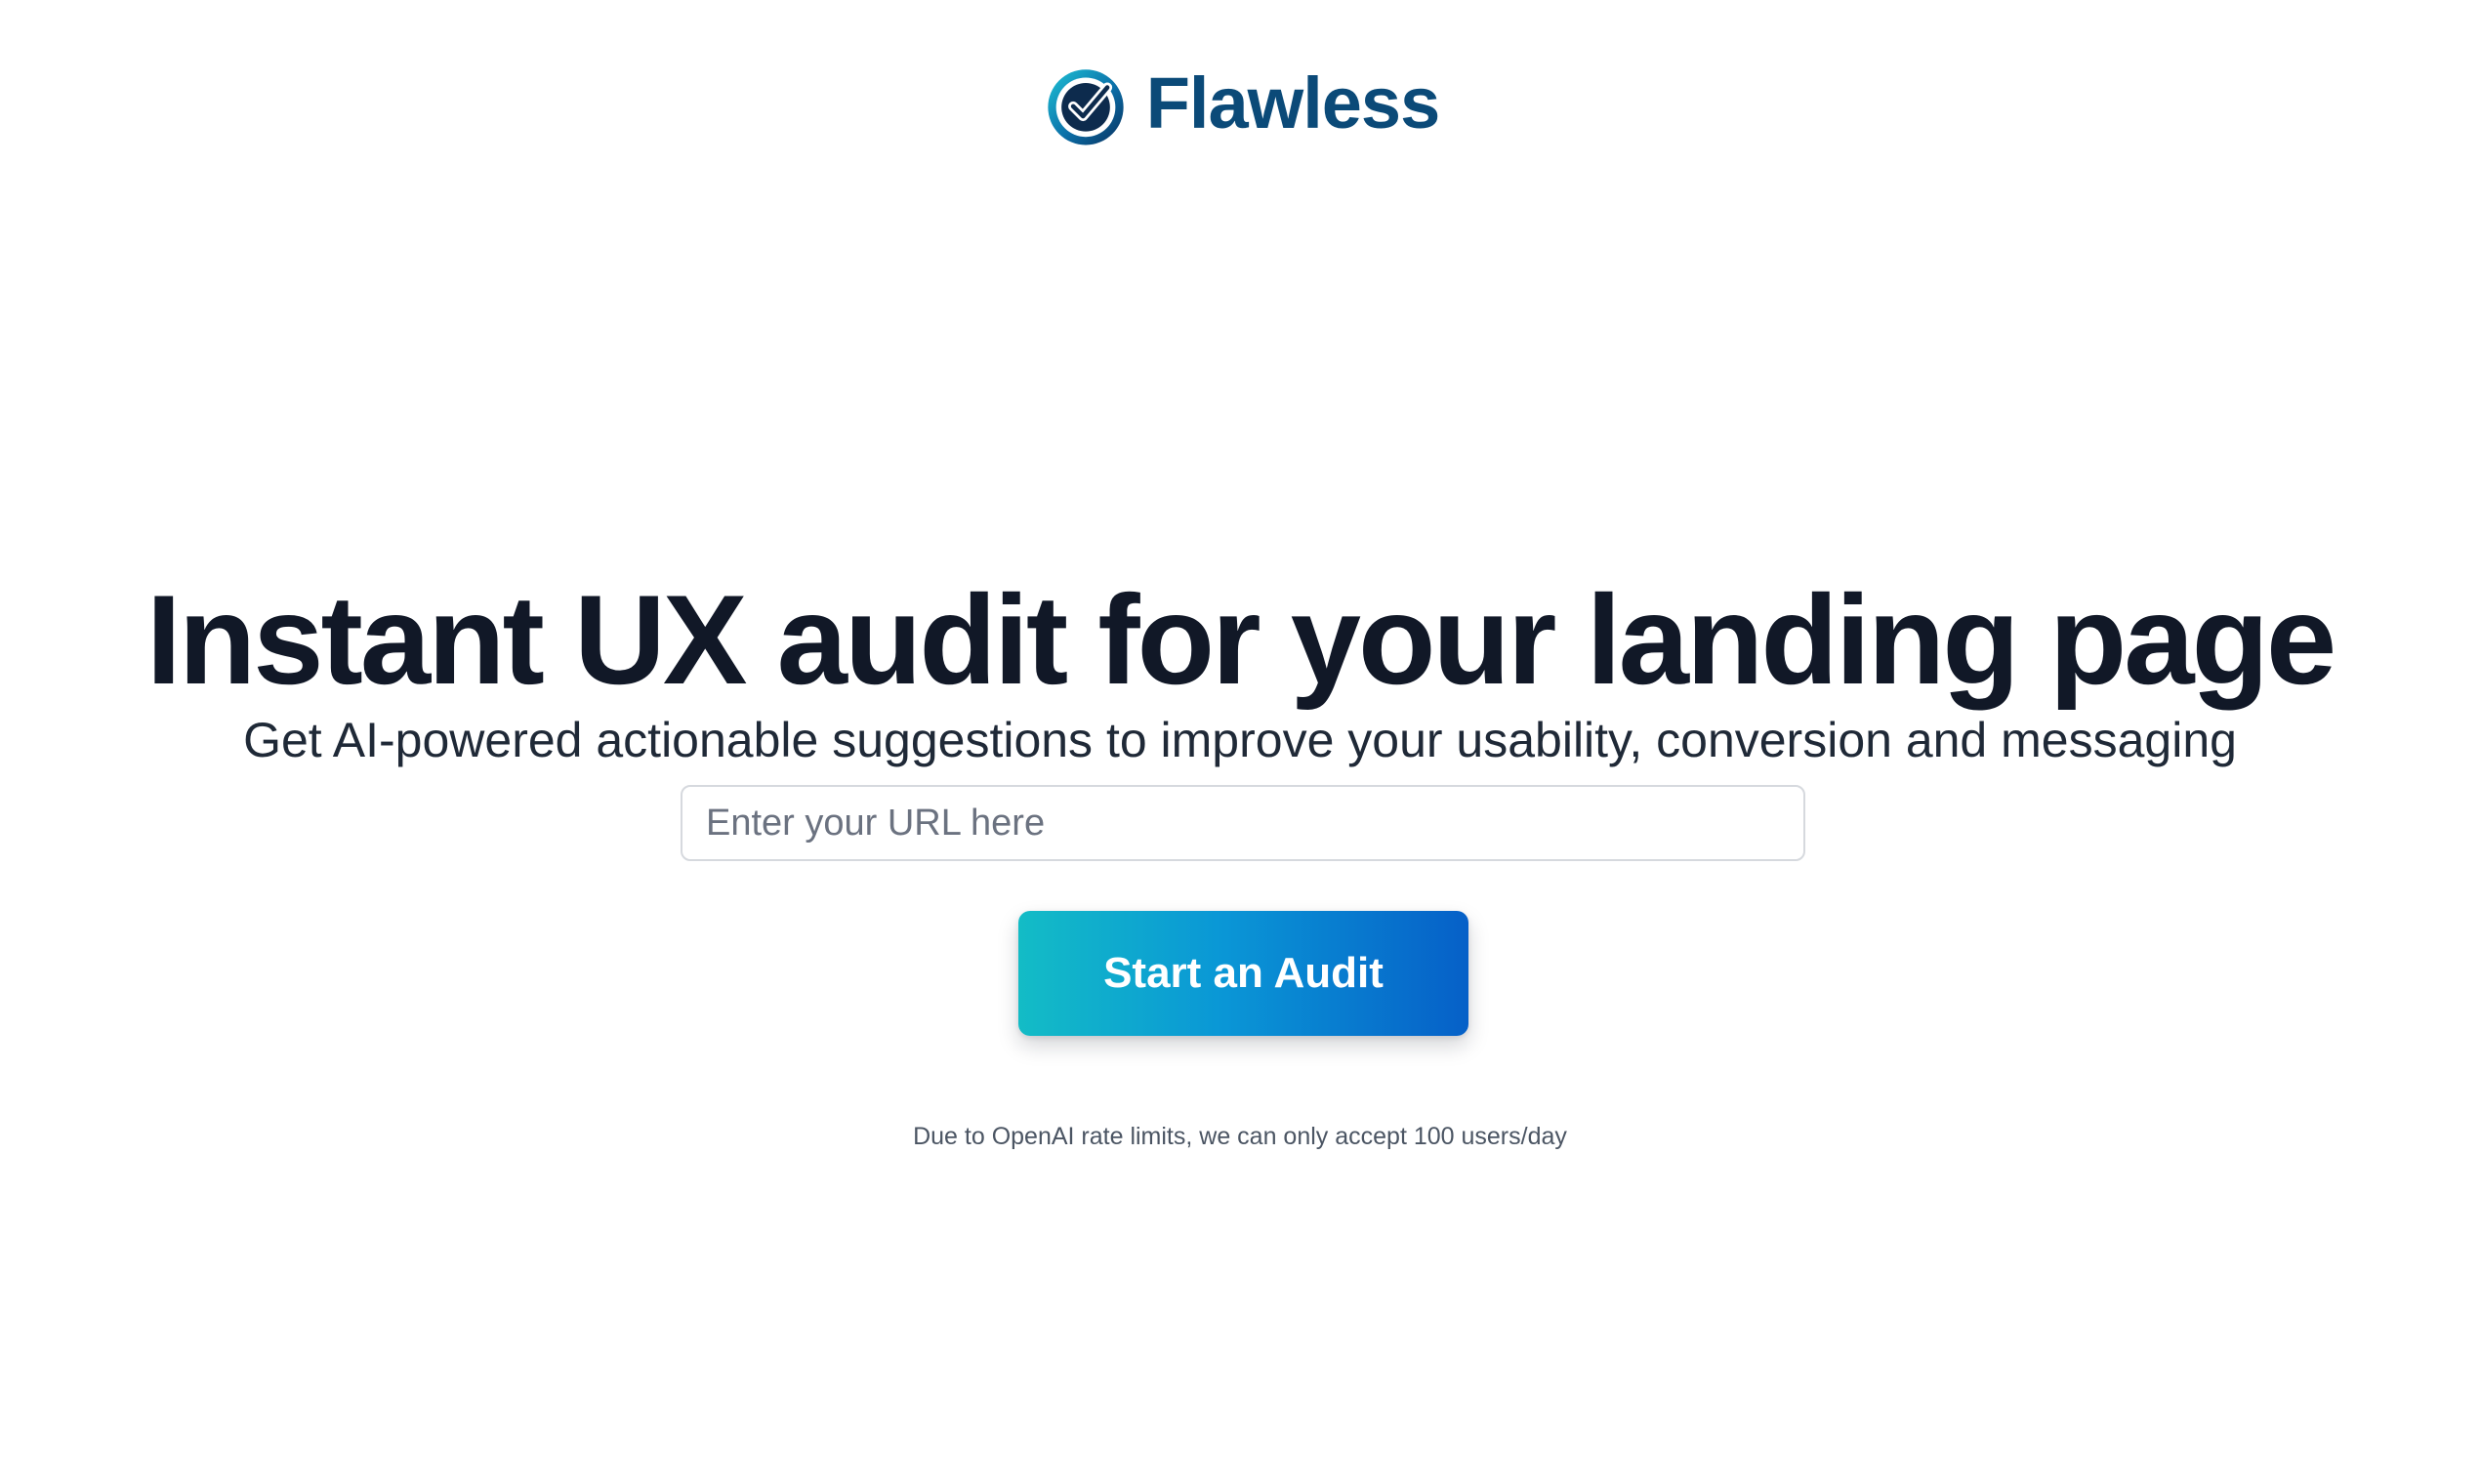 This screenshot has height=1484, width=2480. I want to click on url-input, so click(1243, 823).